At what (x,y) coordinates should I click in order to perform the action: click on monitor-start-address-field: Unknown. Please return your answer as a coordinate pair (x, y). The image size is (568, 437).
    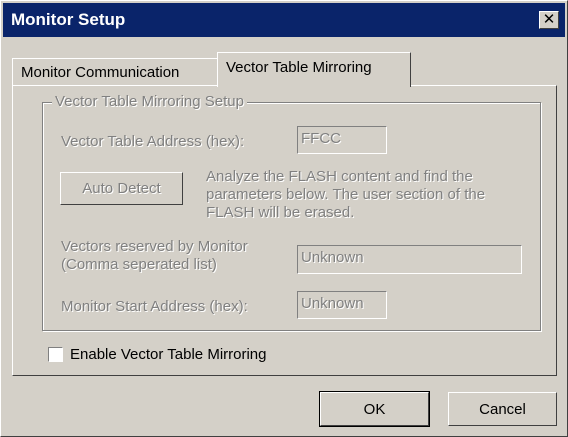
    Looking at the image, I should click on (342, 305).